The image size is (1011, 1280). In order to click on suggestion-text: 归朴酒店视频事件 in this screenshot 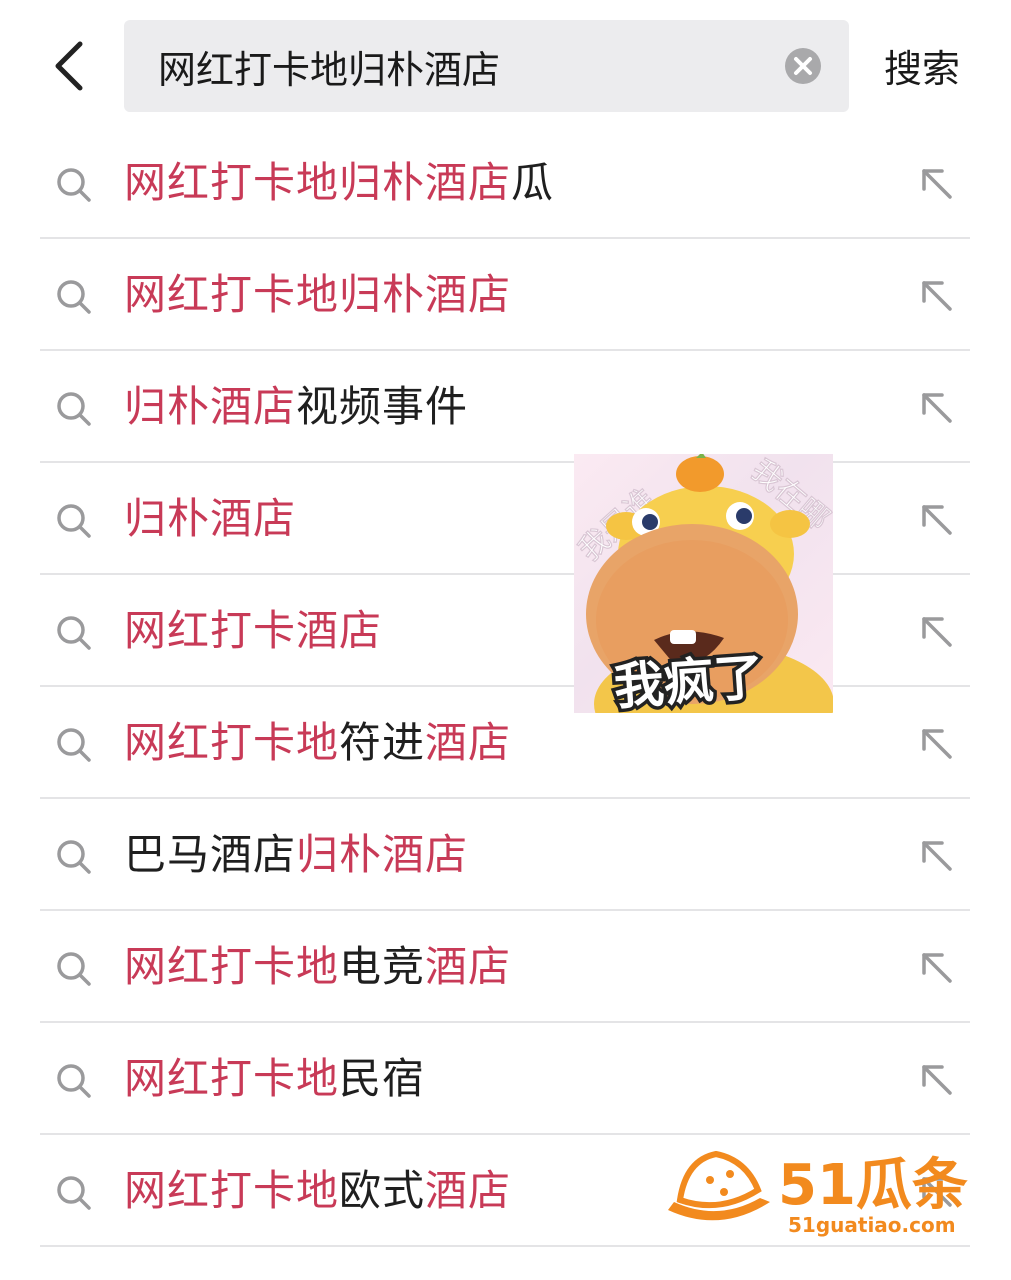, I will do `click(296, 407)`.